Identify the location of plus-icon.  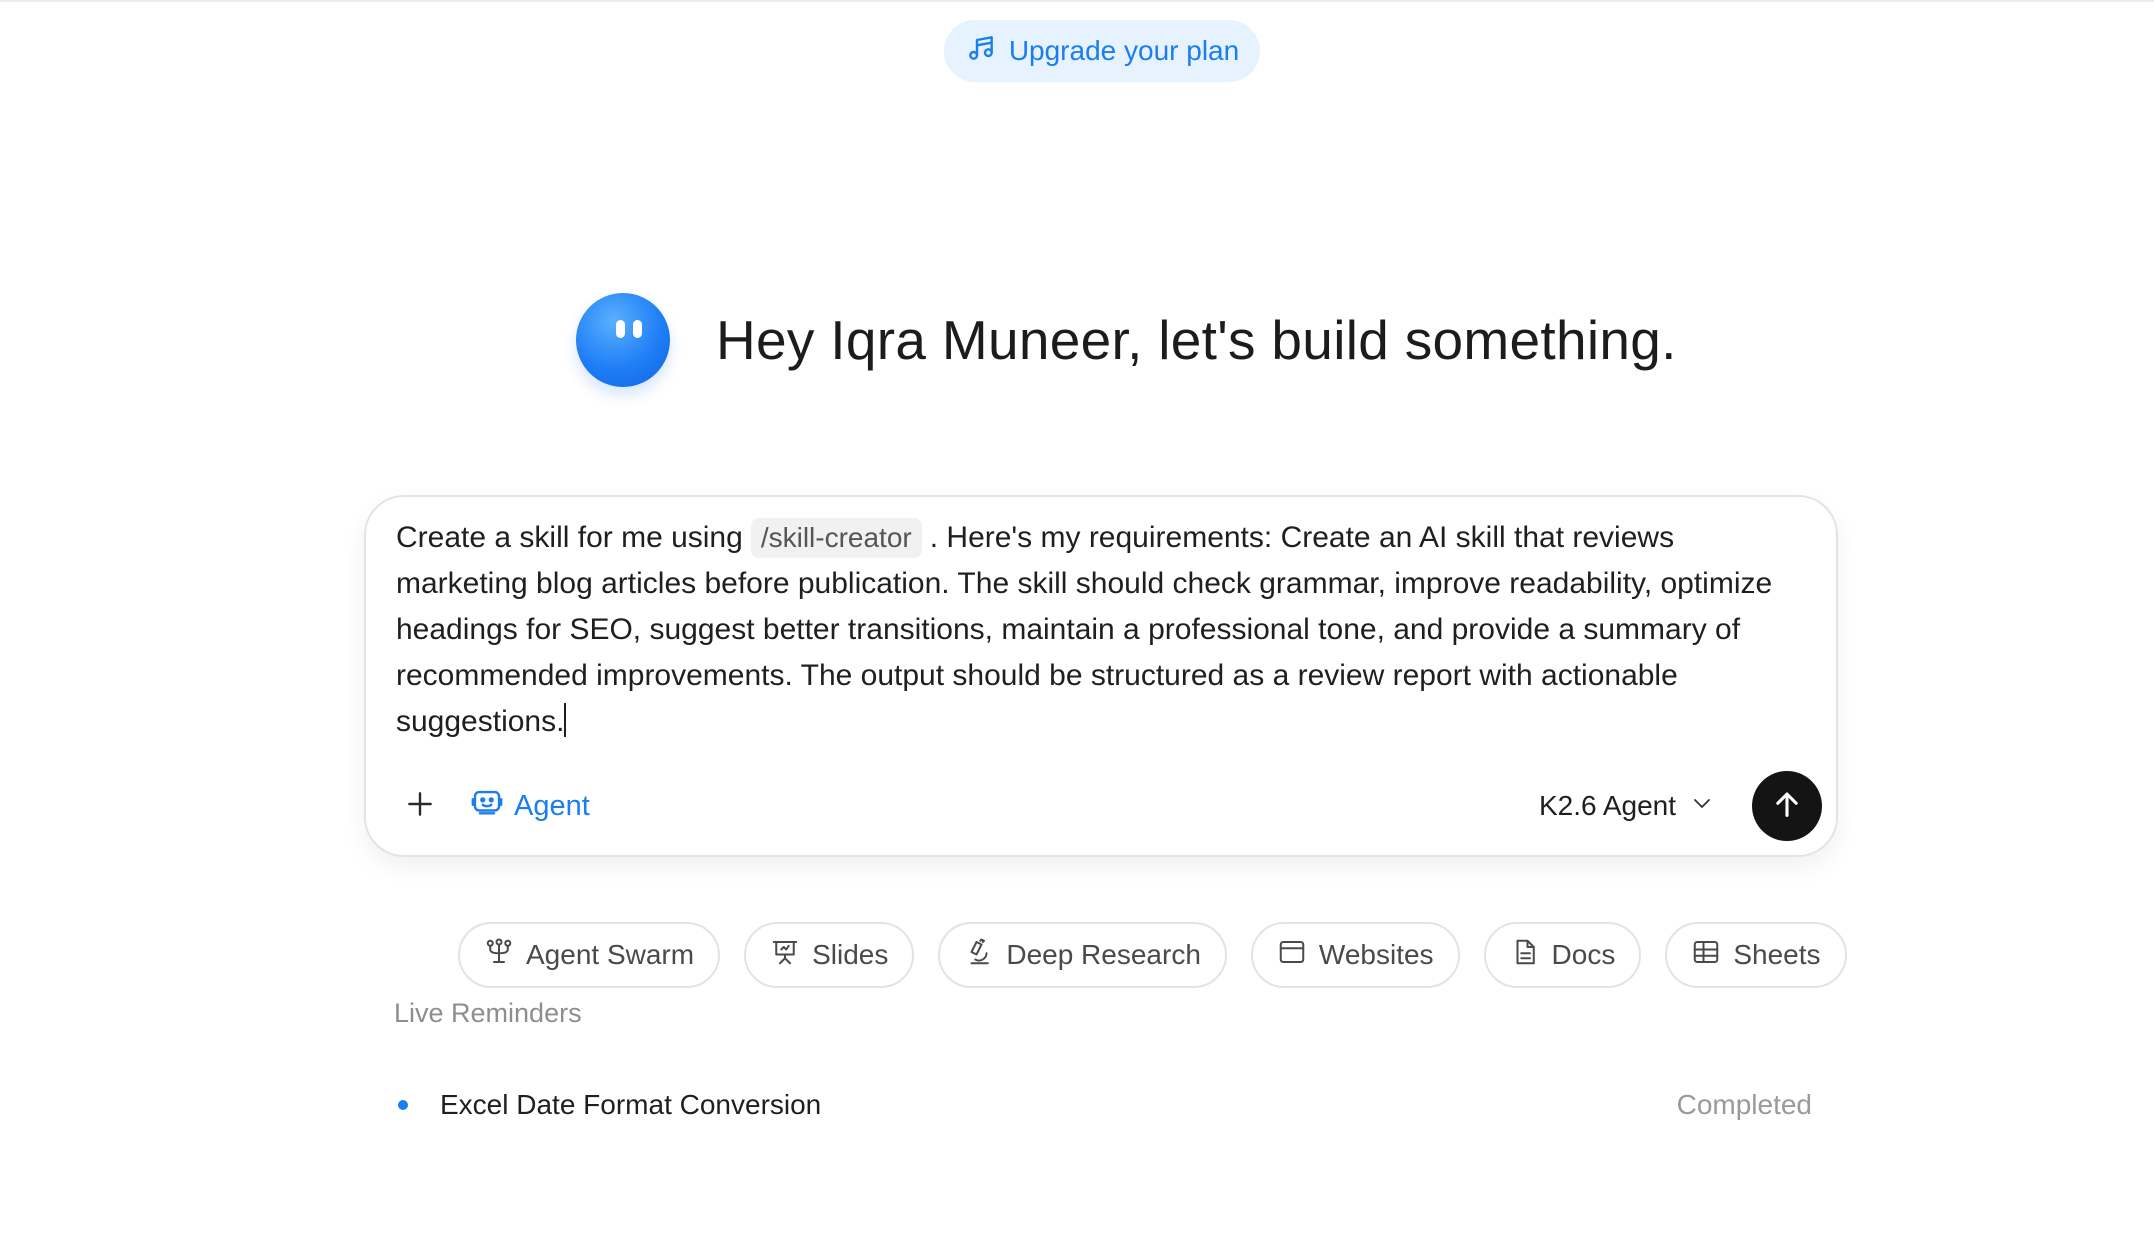
(420, 806).